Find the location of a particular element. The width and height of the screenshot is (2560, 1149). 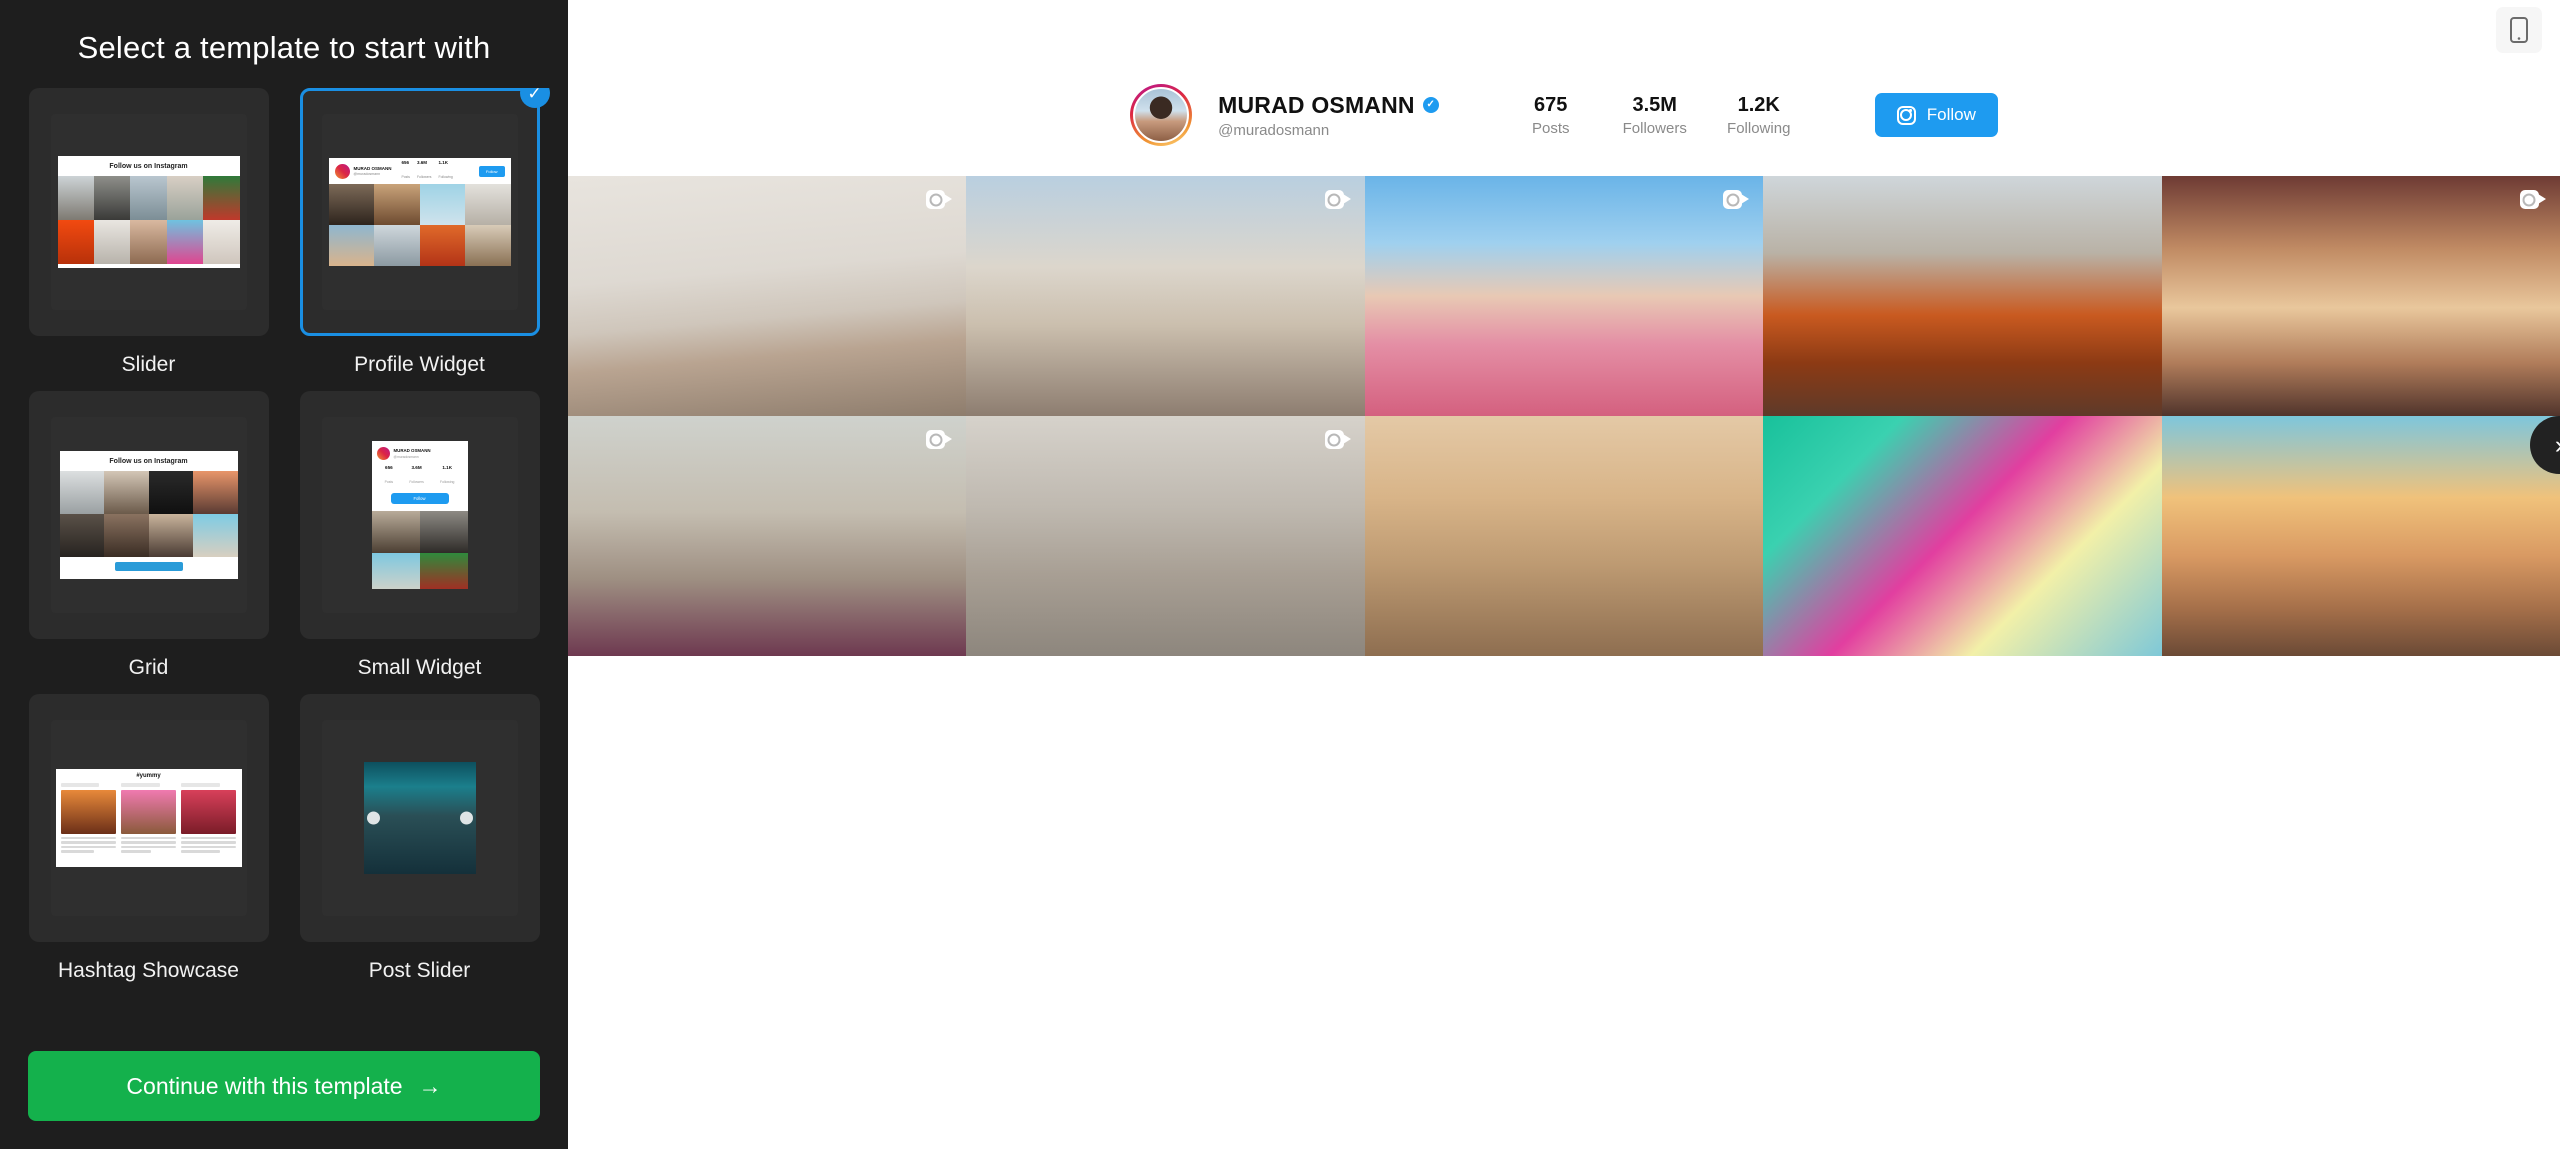

template-option-hashtag-showcase: #yummy Hashtag Showcase is located at coordinates (148, 841).